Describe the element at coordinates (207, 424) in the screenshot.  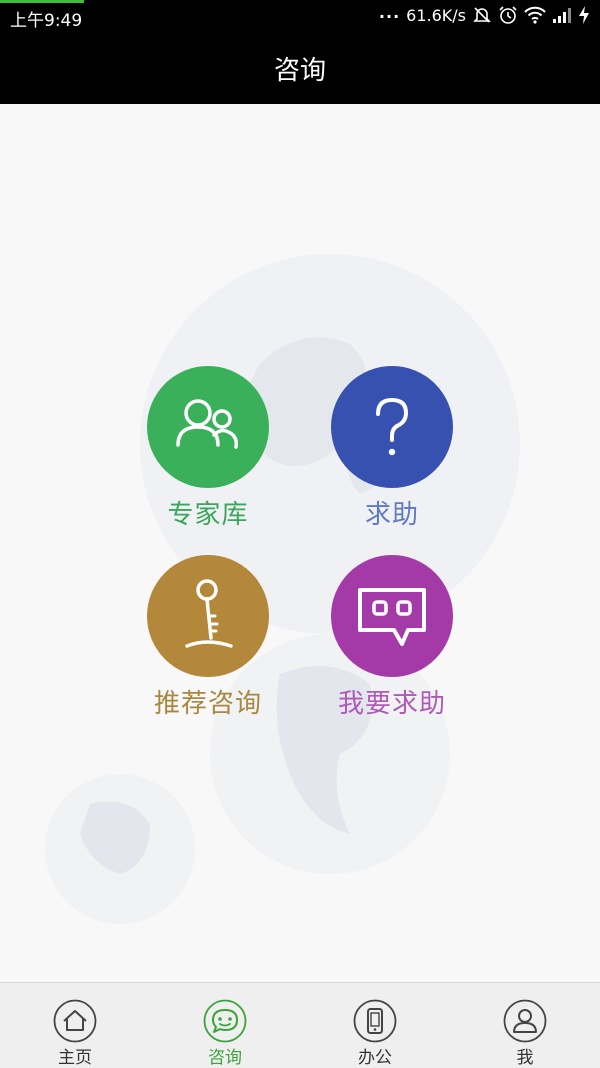
I see `experts-icon` at that location.